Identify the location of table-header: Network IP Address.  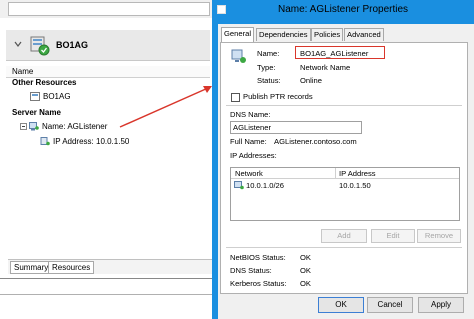
(345, 173).